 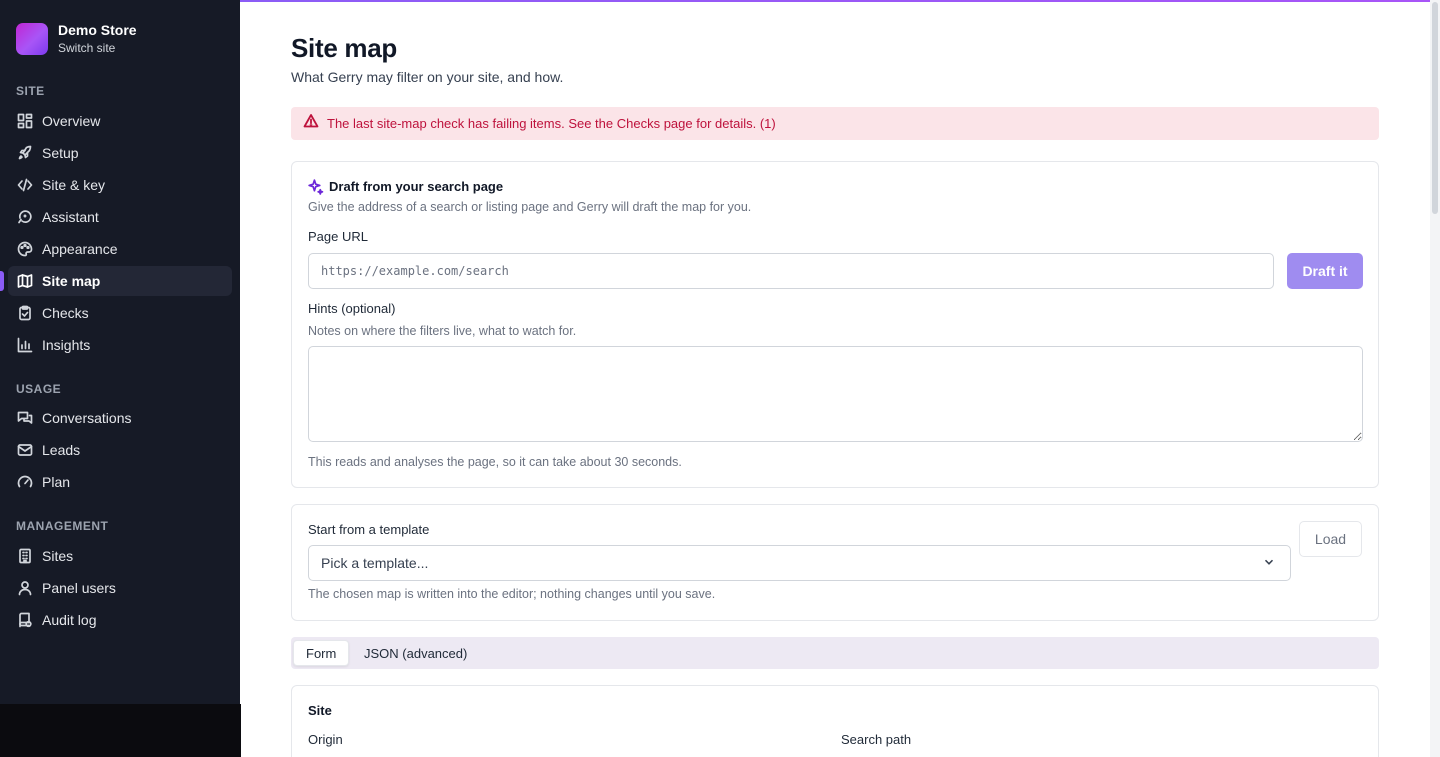 What do you see at coordinates (25, 281) in the screenshot?
I see `map-icon` at bounding box center [25, 281].